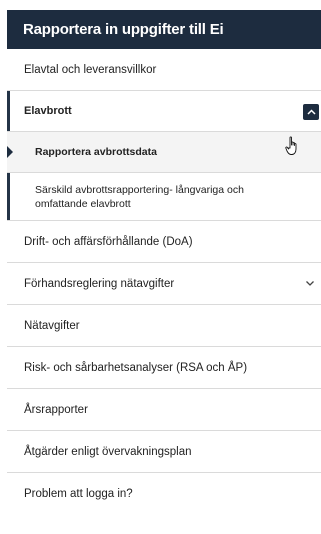 This screenshot has height=534, width=321. What do you see at coordinates (164, 152) in the screenshot?
I see `nav-subitem-rapportera-avbrottsdata: Rapportera avbrottsdata` at bounding box center [164, 152].